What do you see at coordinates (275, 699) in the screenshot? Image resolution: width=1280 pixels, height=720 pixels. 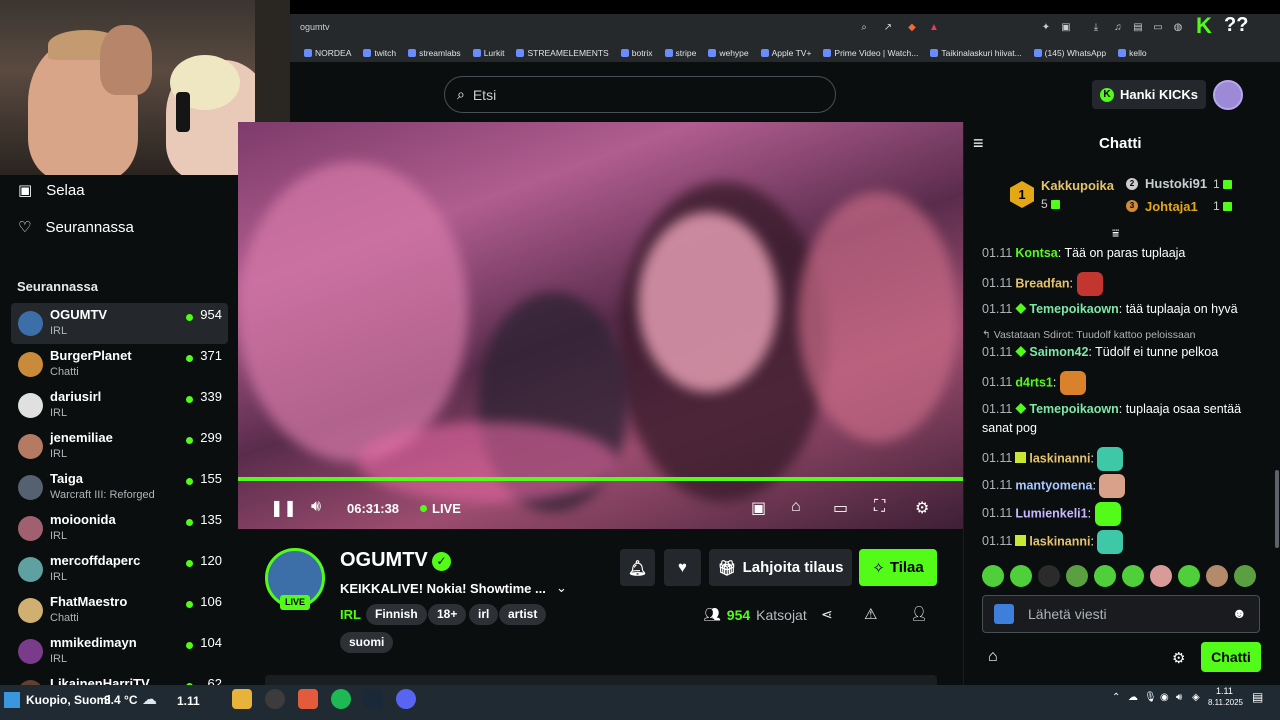 I see `chrome-icon` at bounding box center [275, 699].